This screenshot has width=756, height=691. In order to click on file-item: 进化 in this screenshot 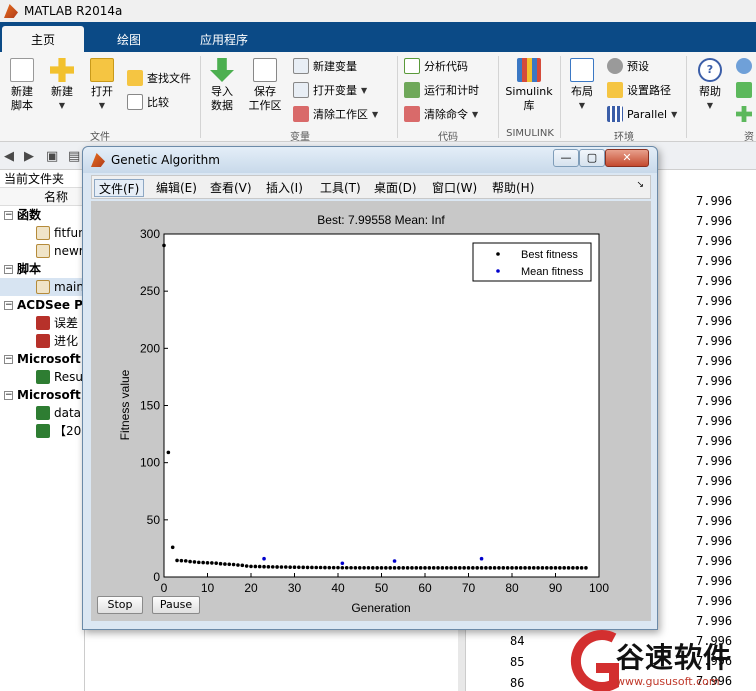, I will do `click(42, 341)`.